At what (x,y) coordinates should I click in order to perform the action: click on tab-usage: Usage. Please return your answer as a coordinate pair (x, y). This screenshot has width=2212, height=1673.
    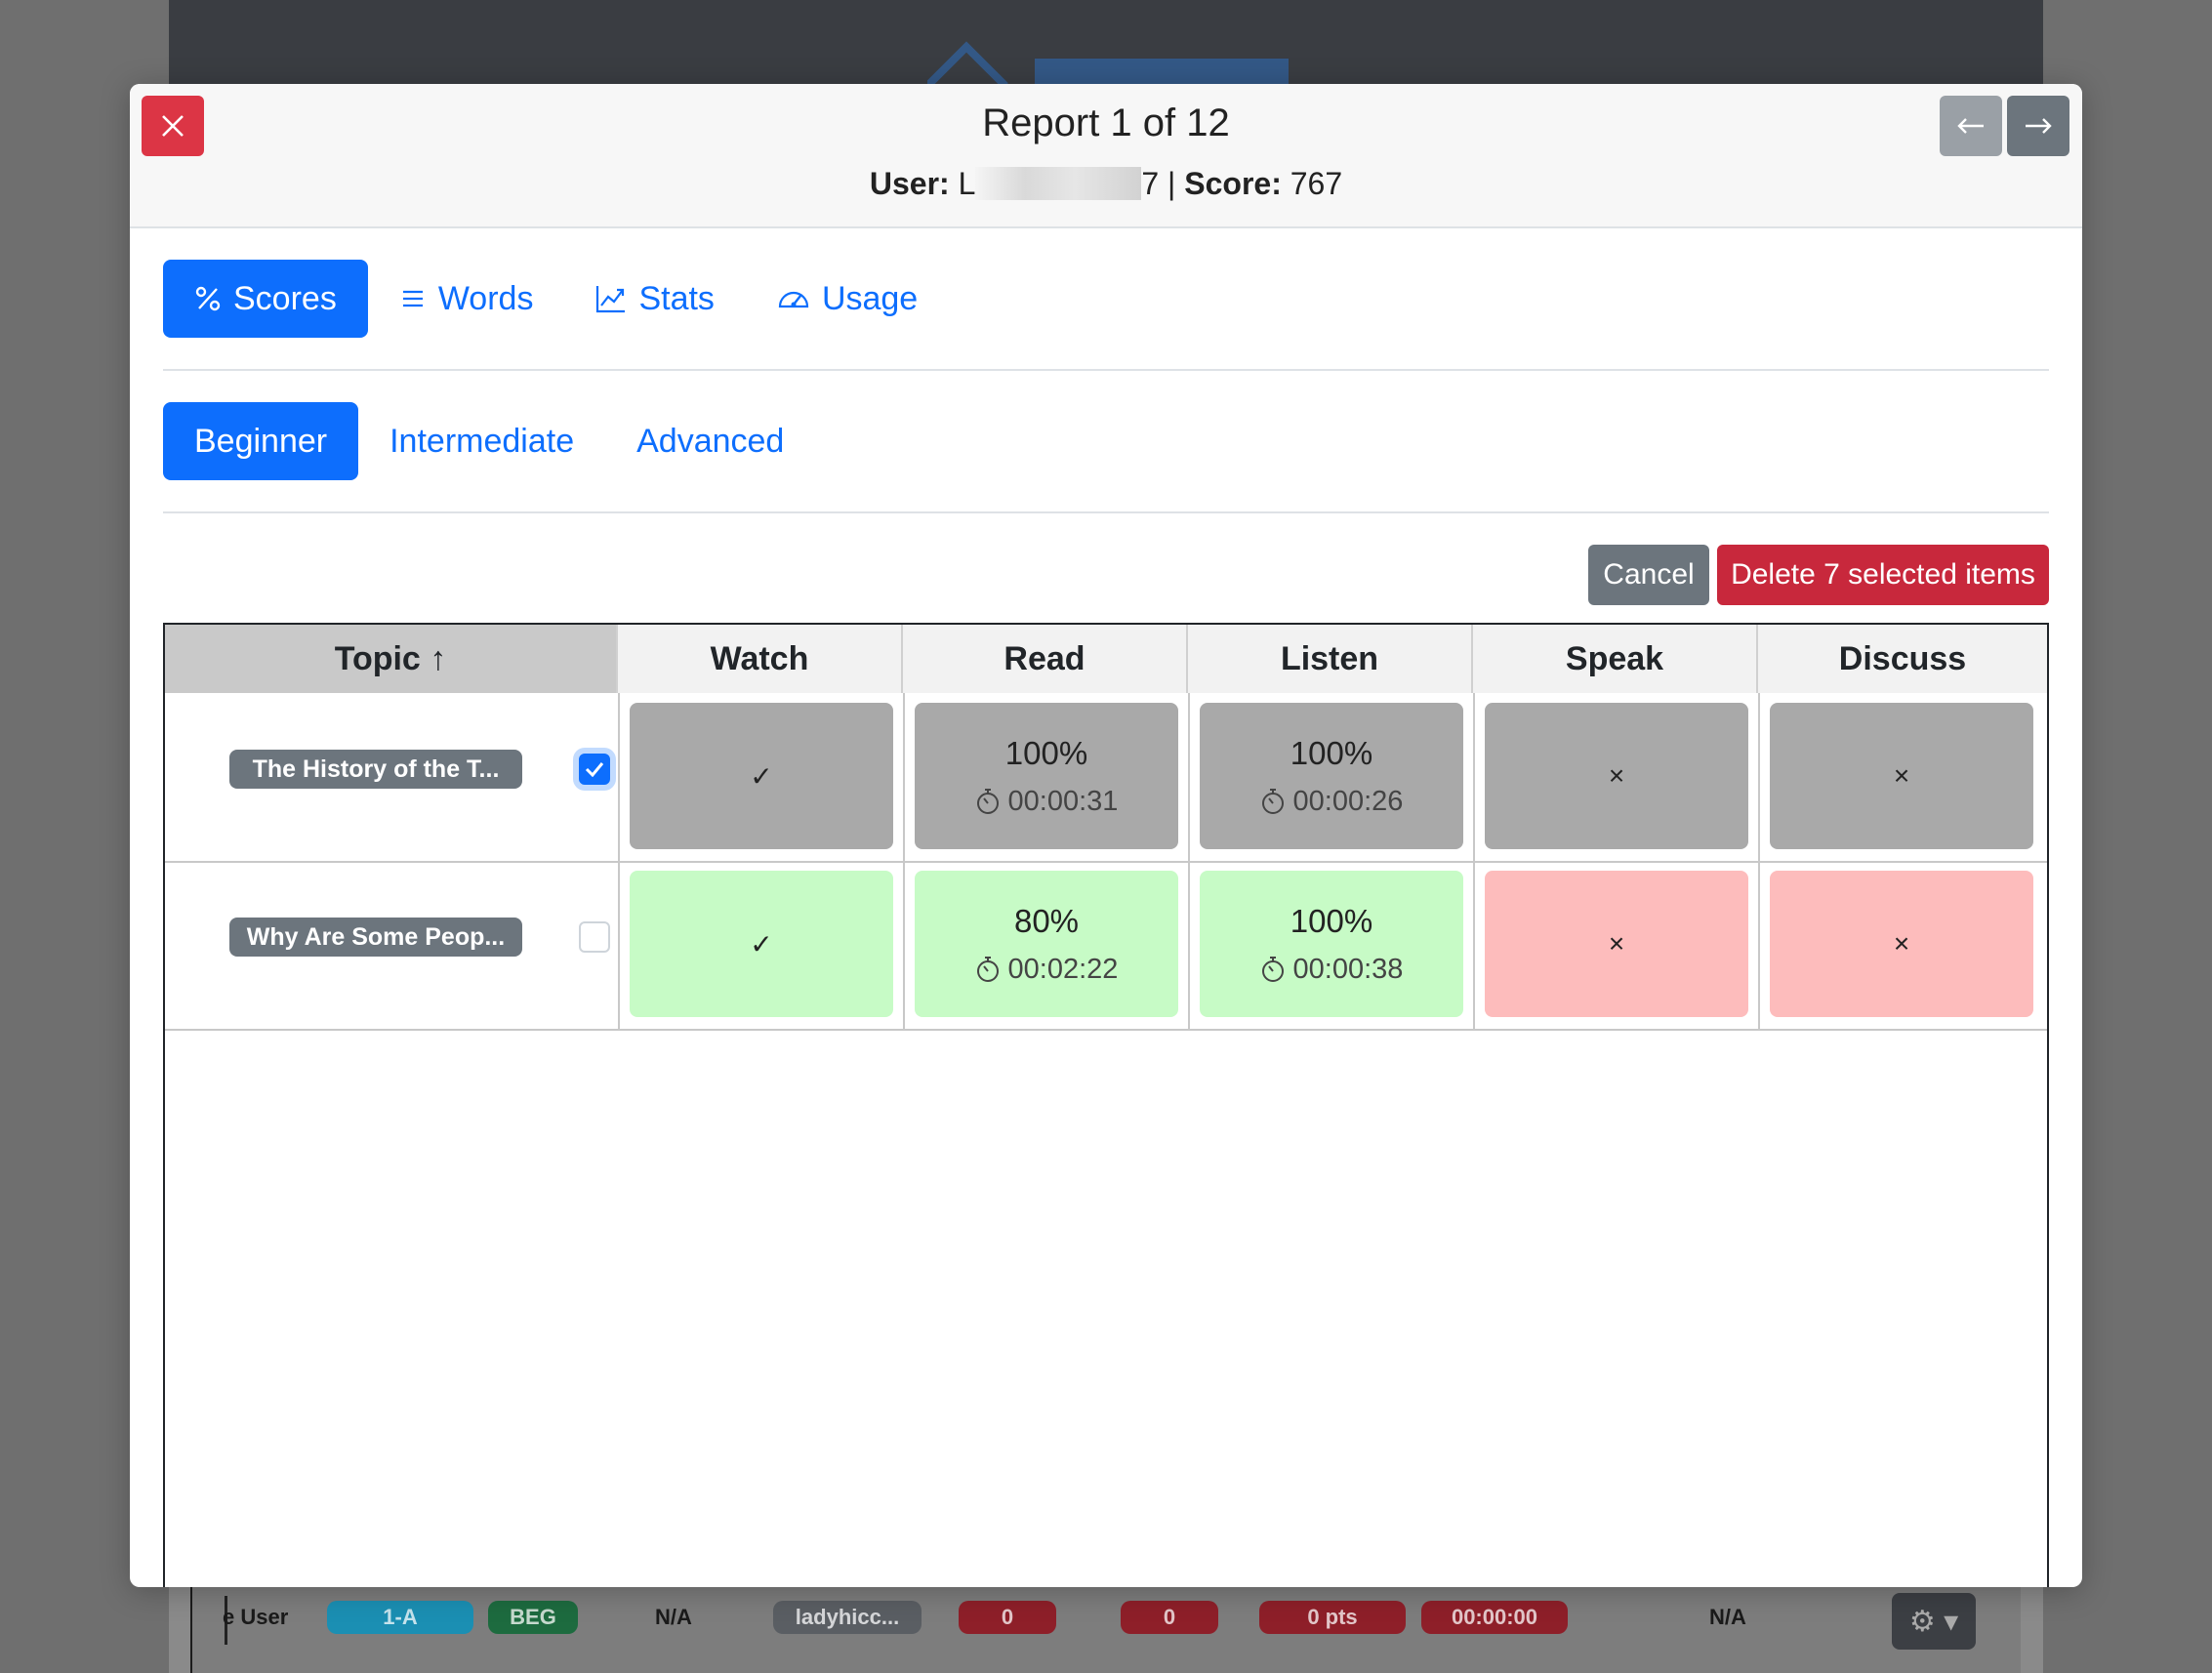
    Looking at the image, I should click on (847, 299).